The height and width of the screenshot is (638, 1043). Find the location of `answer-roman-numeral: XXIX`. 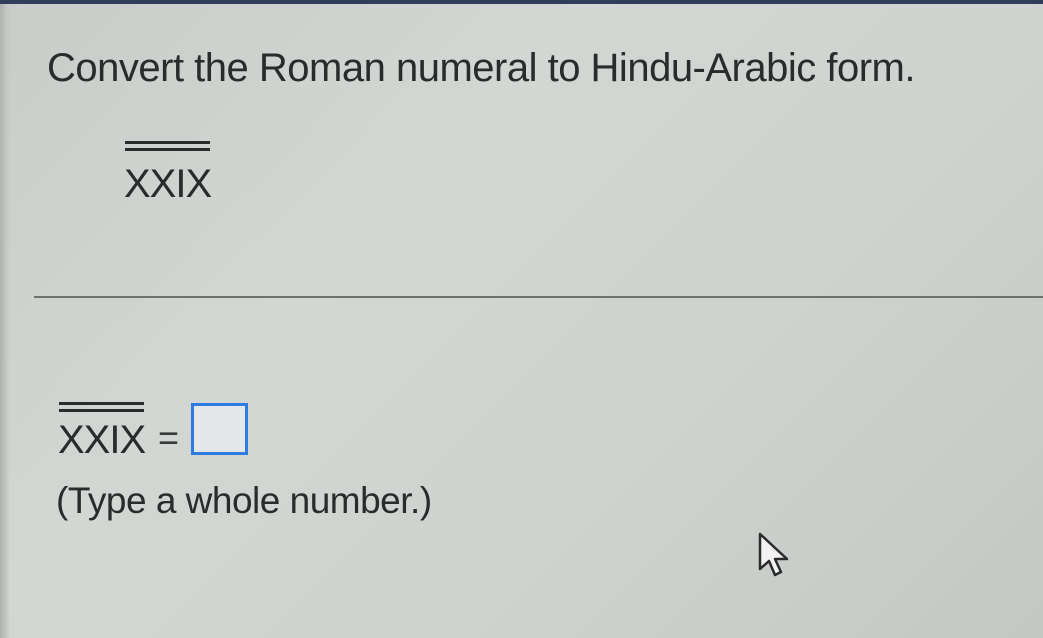

answer-roman-numeral: XXIX is located at coordinates (102, 432).